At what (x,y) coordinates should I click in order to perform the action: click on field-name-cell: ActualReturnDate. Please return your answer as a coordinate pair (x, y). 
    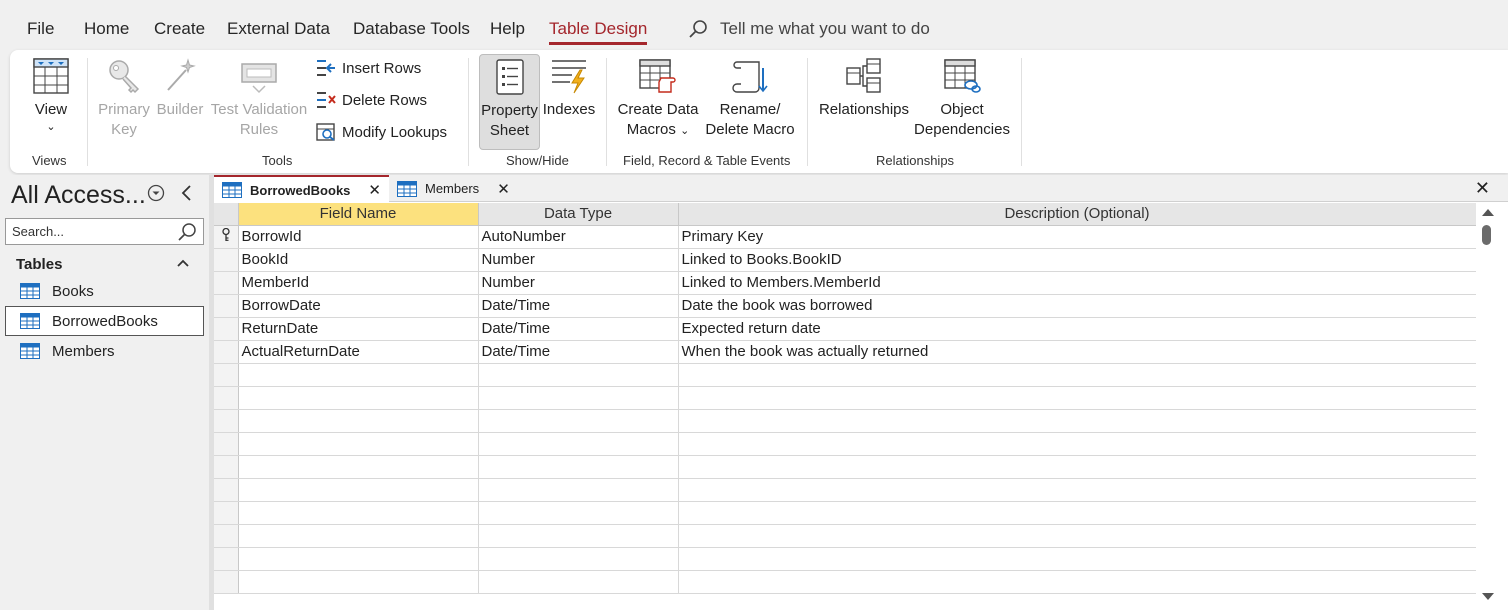
    Looking at the image, I should click on (358, 352).